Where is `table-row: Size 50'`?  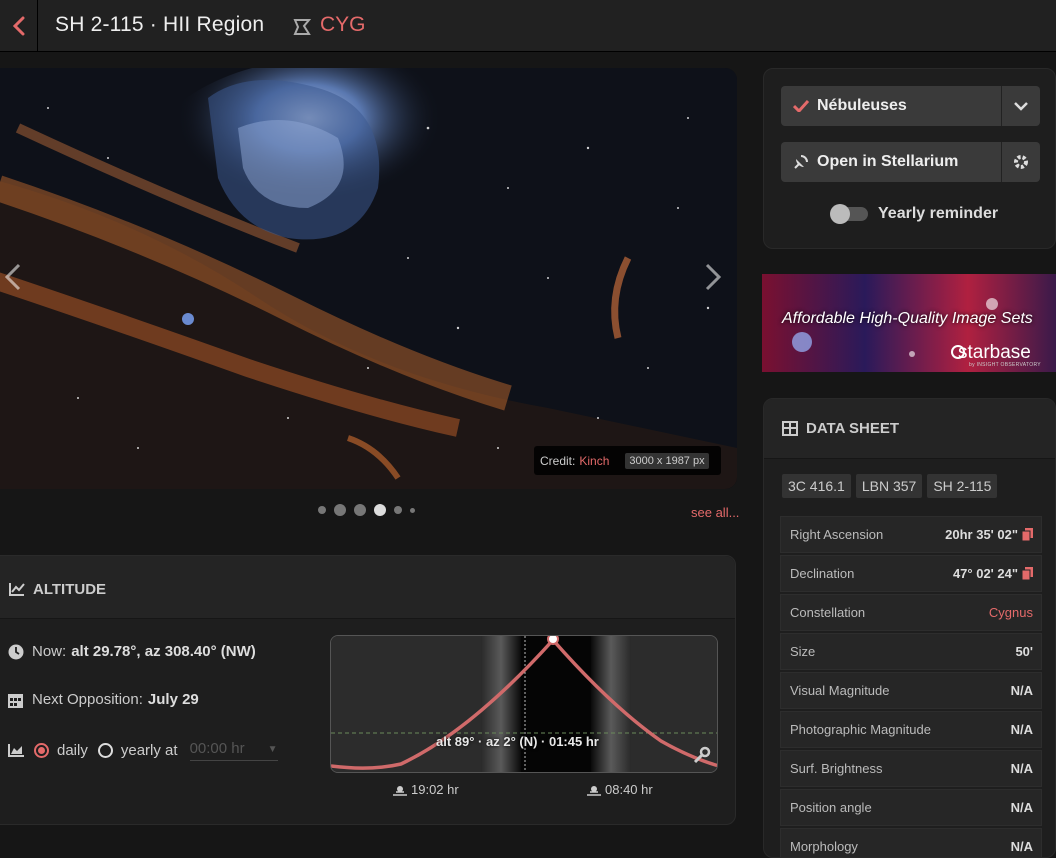 table-row: Size 50' is located at coordinates (911, 651).